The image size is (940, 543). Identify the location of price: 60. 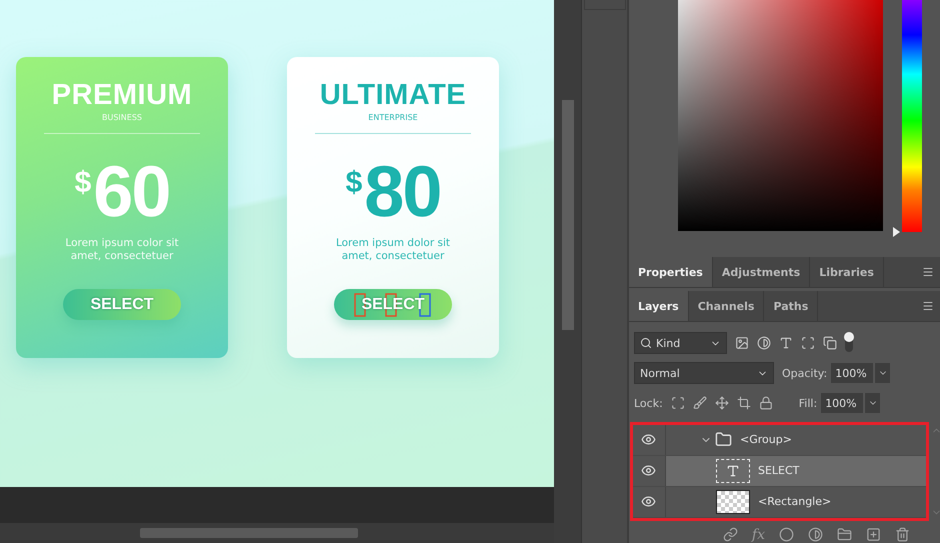
(131, 192).